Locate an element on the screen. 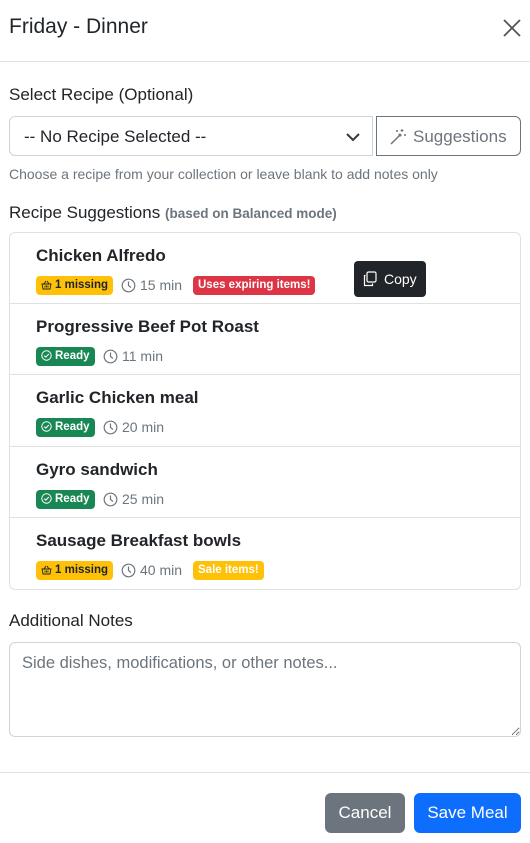  suggestions-button: Suggestions is located at coordinates (448, 136).